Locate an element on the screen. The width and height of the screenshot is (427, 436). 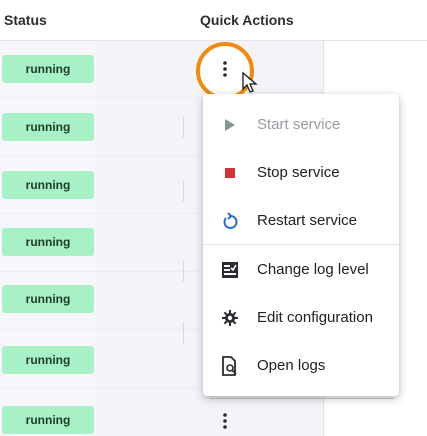
menu-item-change-log-level: Change log level is located at coordinates (301, 270).